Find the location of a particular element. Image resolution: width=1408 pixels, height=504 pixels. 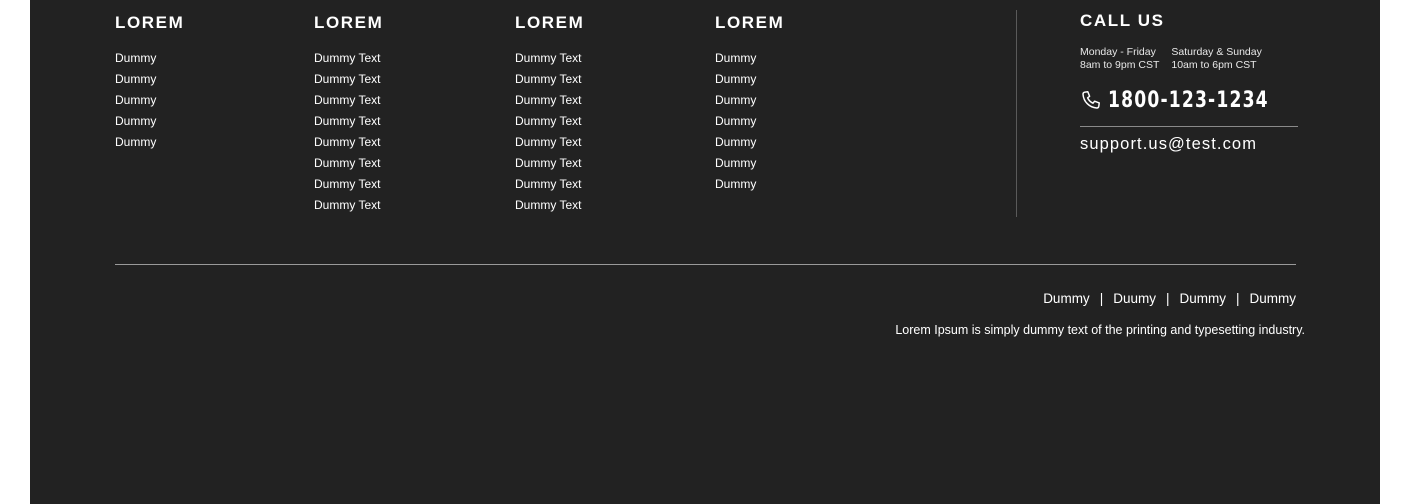

weekday-days: Monday - Friday is located at coordinates (1118, 52).